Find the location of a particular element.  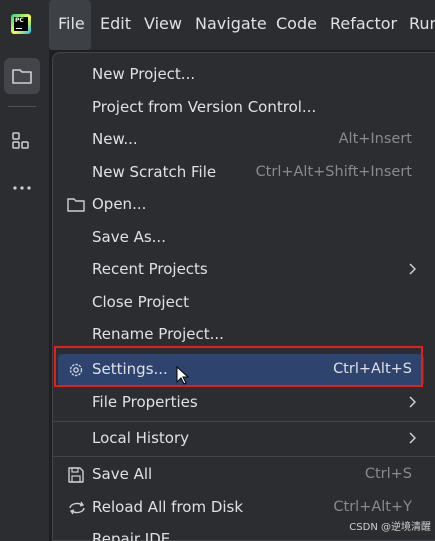

tool-window-strip is located at coordinates (25, 295).